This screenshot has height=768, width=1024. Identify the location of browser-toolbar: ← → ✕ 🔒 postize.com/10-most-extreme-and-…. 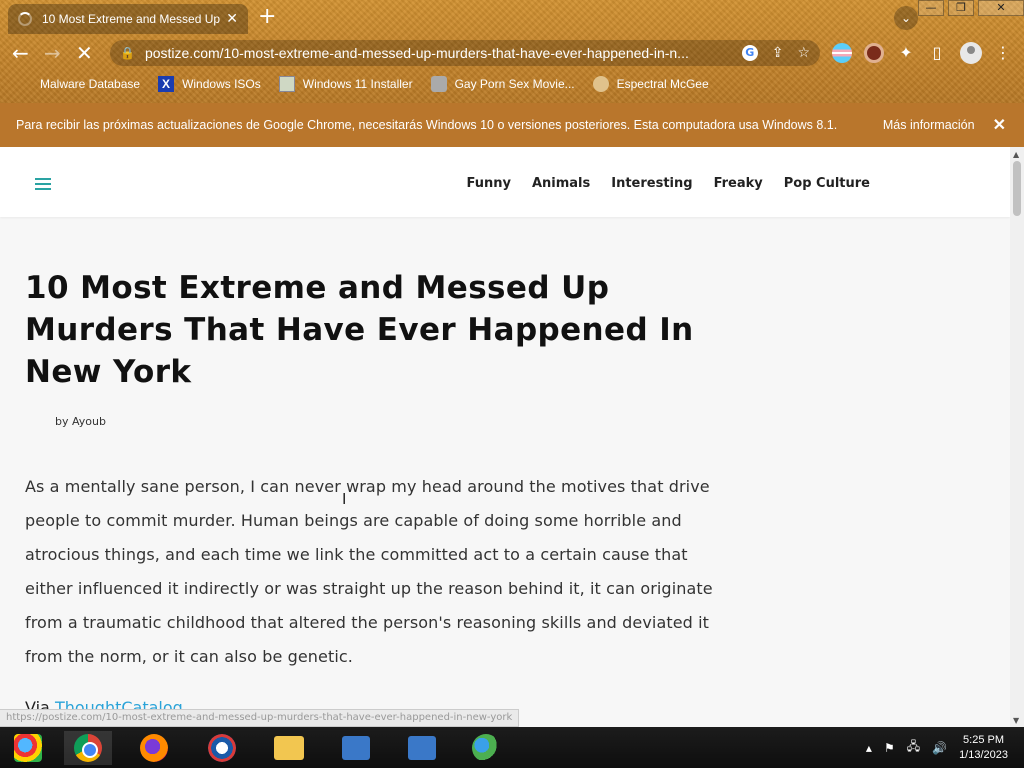
(512, 53).